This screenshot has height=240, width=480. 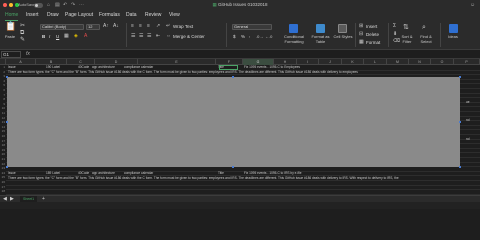 What do you see at coordinates (141, 36) in the screenshot?
I see `align-center-icon: ☰` at bounding box center [141, 36].